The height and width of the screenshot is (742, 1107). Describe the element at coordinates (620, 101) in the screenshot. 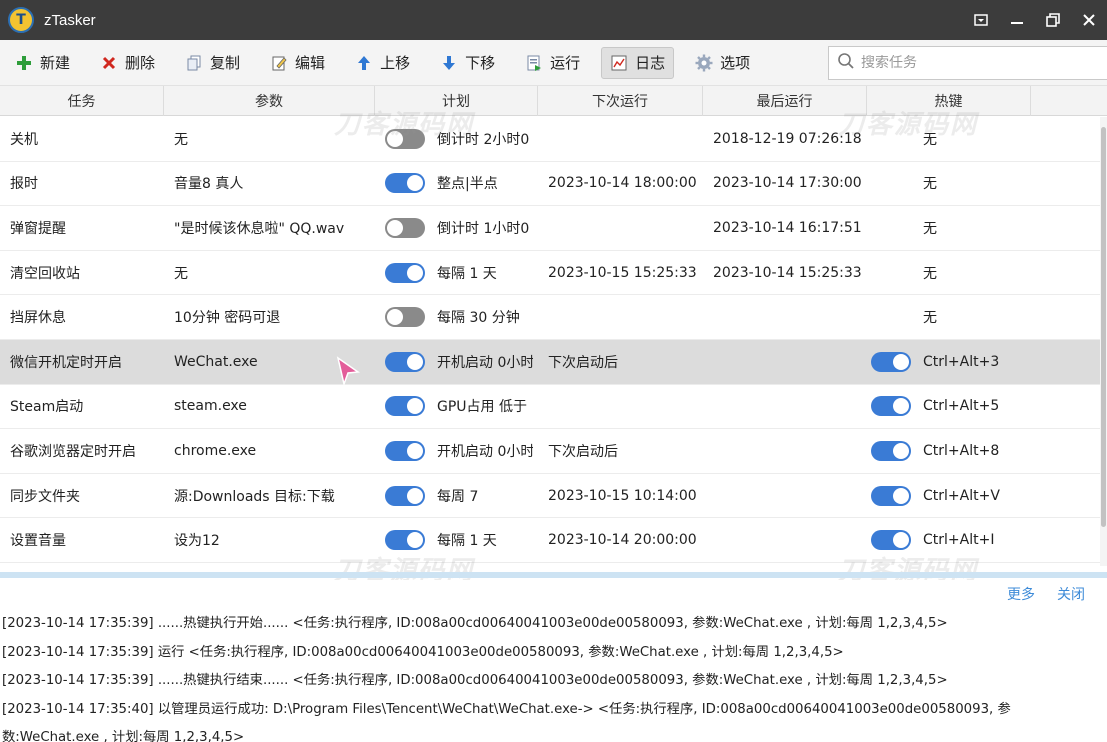

I see `column-header-next-run: 下次运行` at that location.